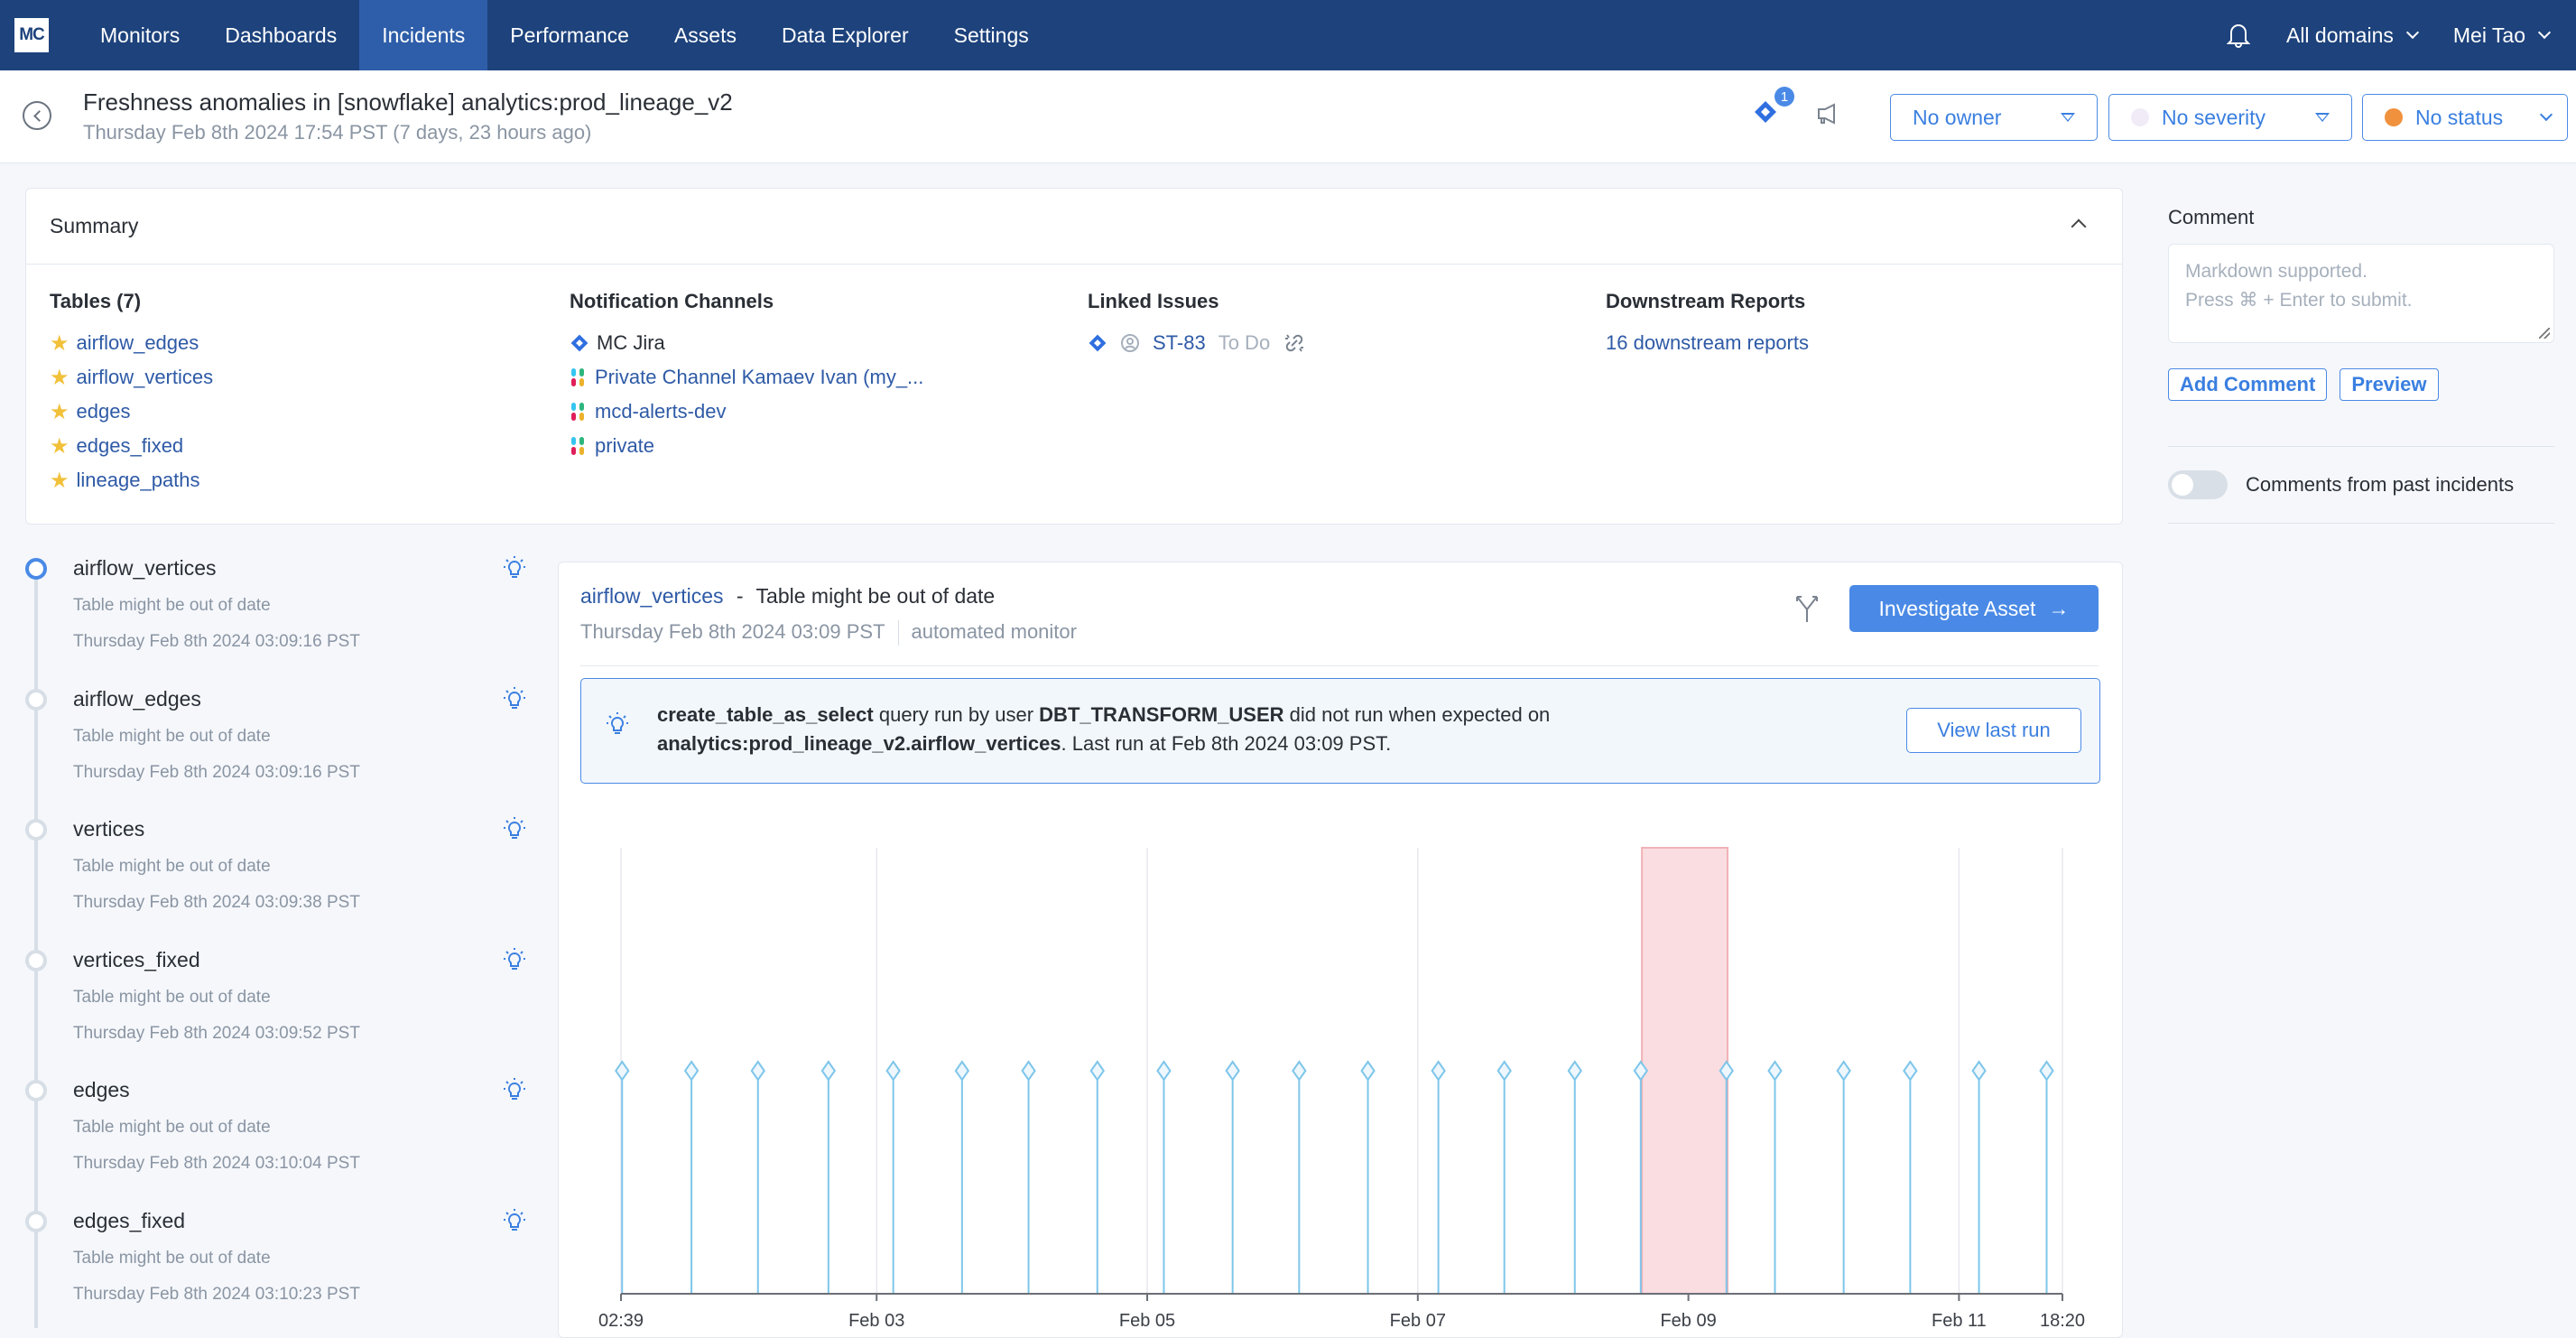 Image resolution: width=2576 pixels, height=1338 pixels. What do you see at coordinates (706, 35) in the screenshot?
I see `nav-assets: Assets` at bounding box center [706, 35].